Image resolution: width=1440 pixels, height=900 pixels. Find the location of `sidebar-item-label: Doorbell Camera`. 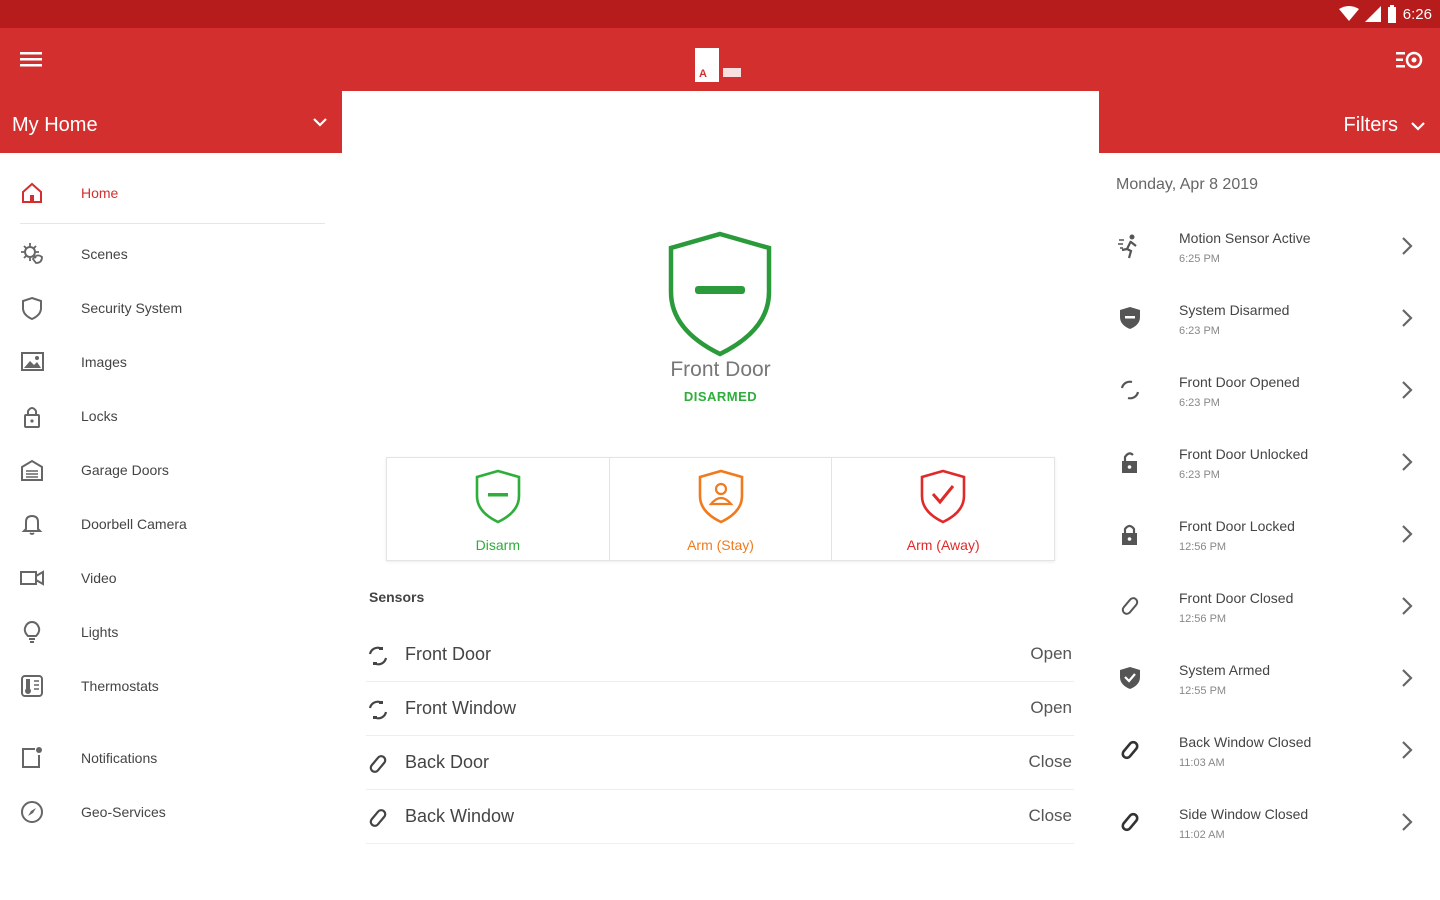

sidebar-item-label: Doorbell Camera is located at coordinates (134, 524).